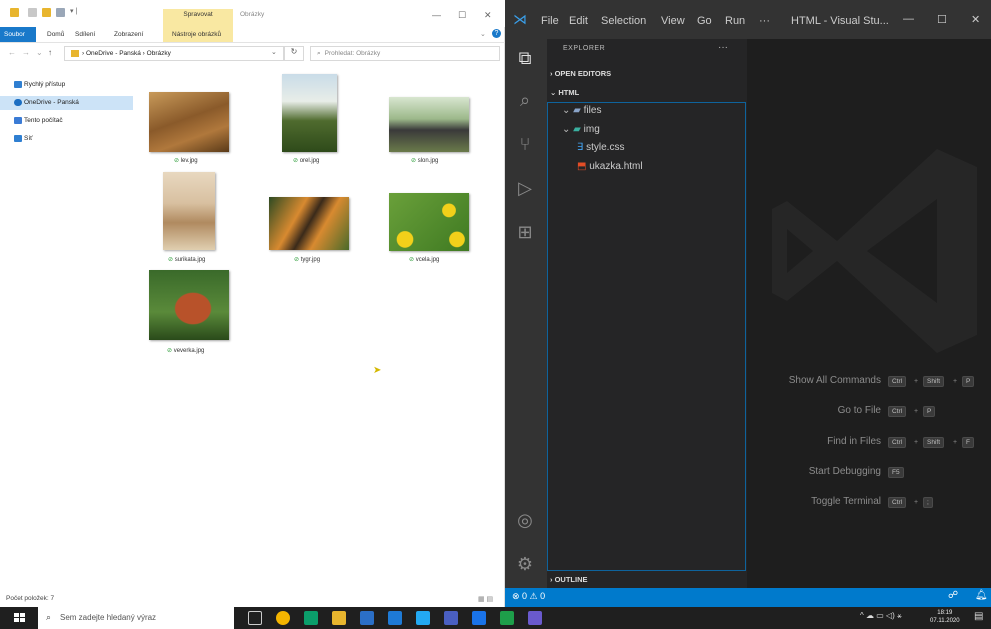 The height and width of the screenshot is (629, 991). I want to click on nav-item-this-pc: Tento počítač, so click(66, 121).